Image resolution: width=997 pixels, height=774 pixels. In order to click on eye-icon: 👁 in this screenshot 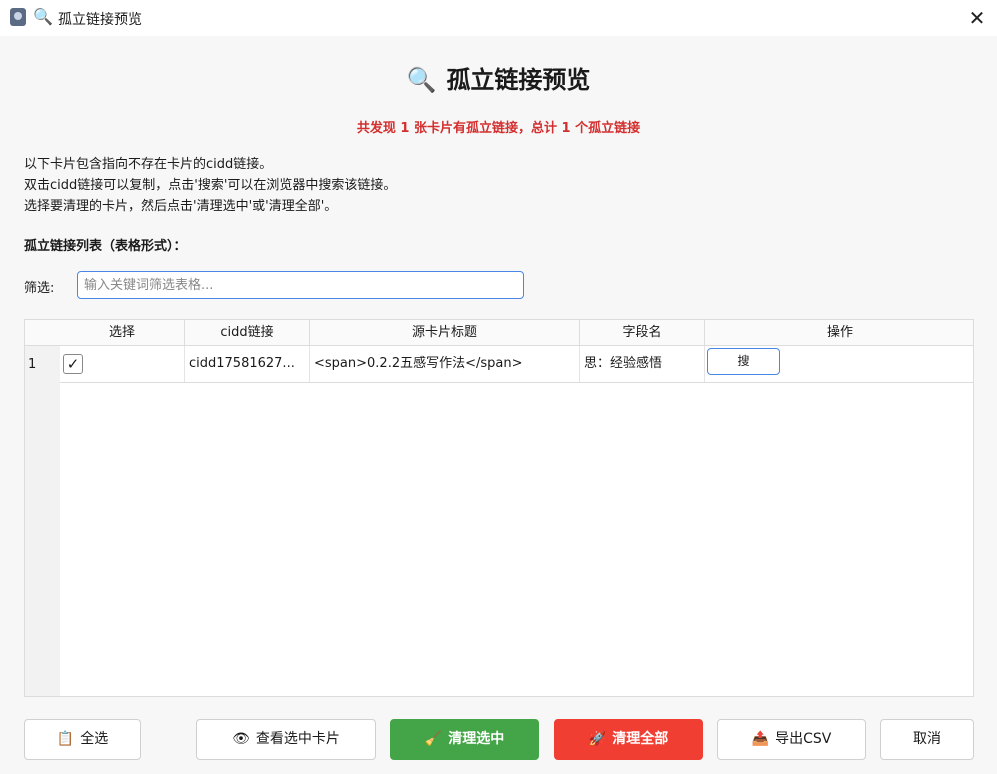, I will do `click(241, 739)`.